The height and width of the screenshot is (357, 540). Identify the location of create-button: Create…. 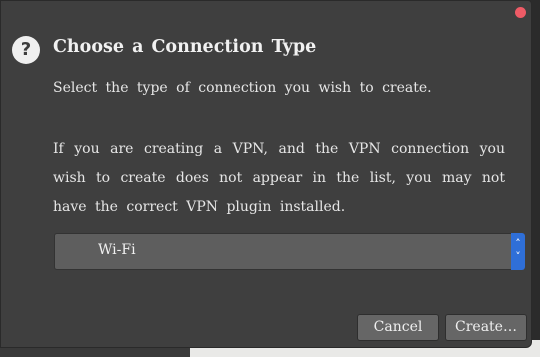
(486, 327).